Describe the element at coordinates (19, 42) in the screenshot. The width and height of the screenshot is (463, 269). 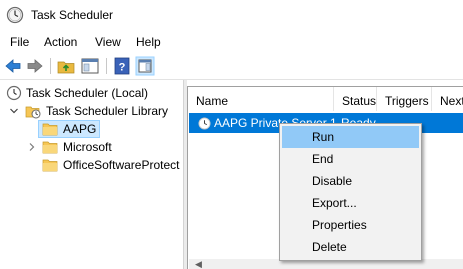
I see `menu-file: File` at that location.